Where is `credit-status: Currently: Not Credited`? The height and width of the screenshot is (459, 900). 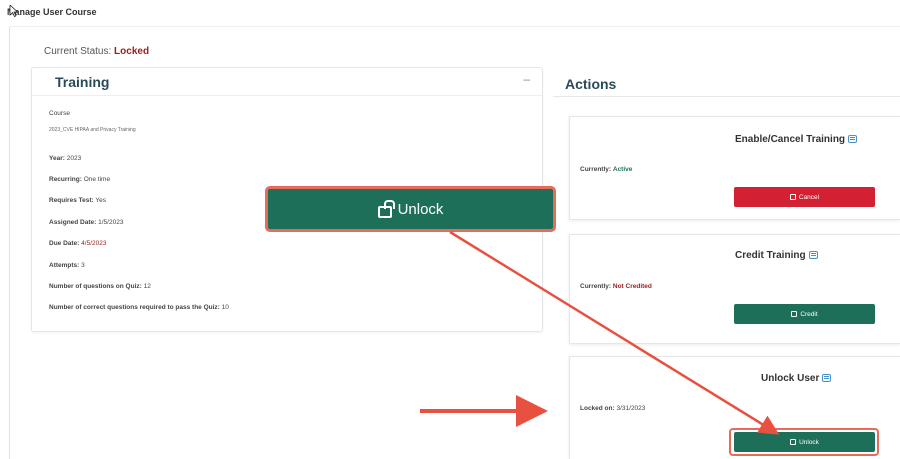 credit-status: Currently: Not Credited is located at coordinates (616, 286).